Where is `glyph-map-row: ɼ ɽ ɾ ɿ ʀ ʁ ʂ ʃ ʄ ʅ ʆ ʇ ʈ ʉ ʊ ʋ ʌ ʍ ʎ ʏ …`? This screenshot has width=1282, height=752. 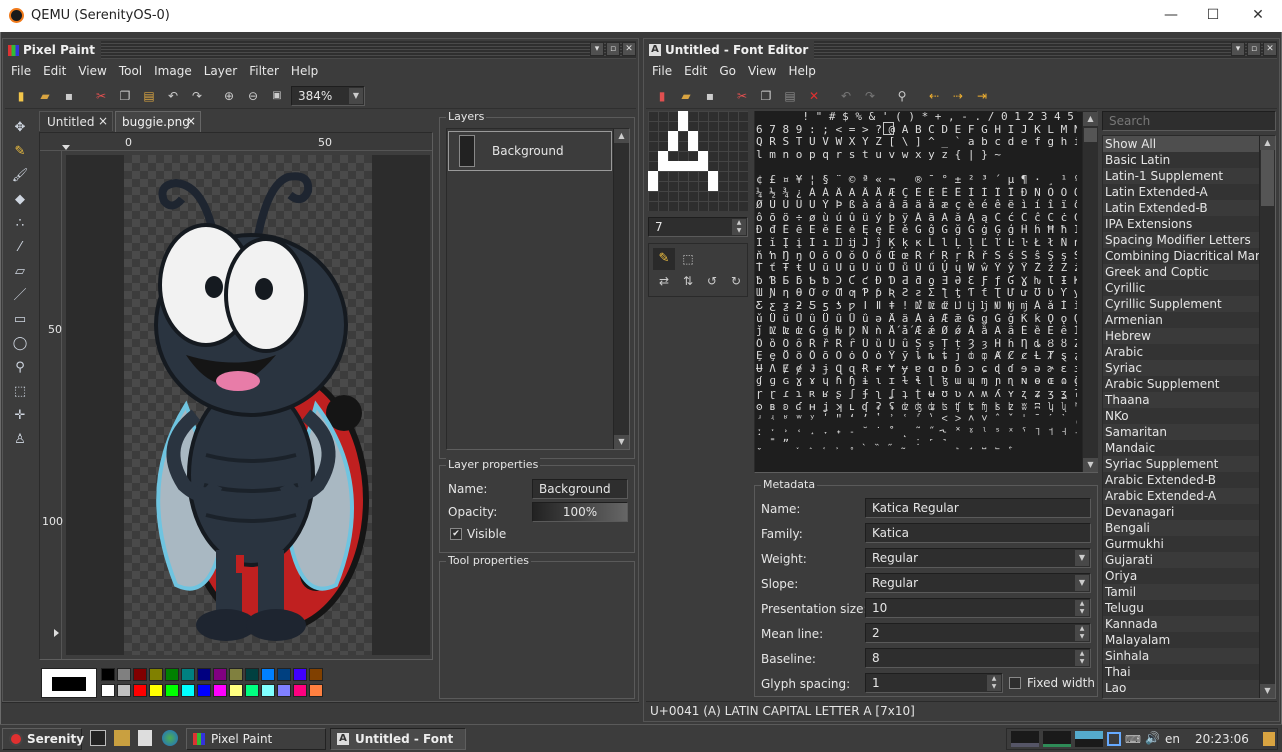
glyph-map-row: ɼ ɽ ɾ ɿ ʀ ʁ ʂ ʃ ʄ ʅ ʆ ʇ ʈ ʉ ʊ ʋ ʌ ʍ ʎ ʏ … is located at coordinates (916, 394).